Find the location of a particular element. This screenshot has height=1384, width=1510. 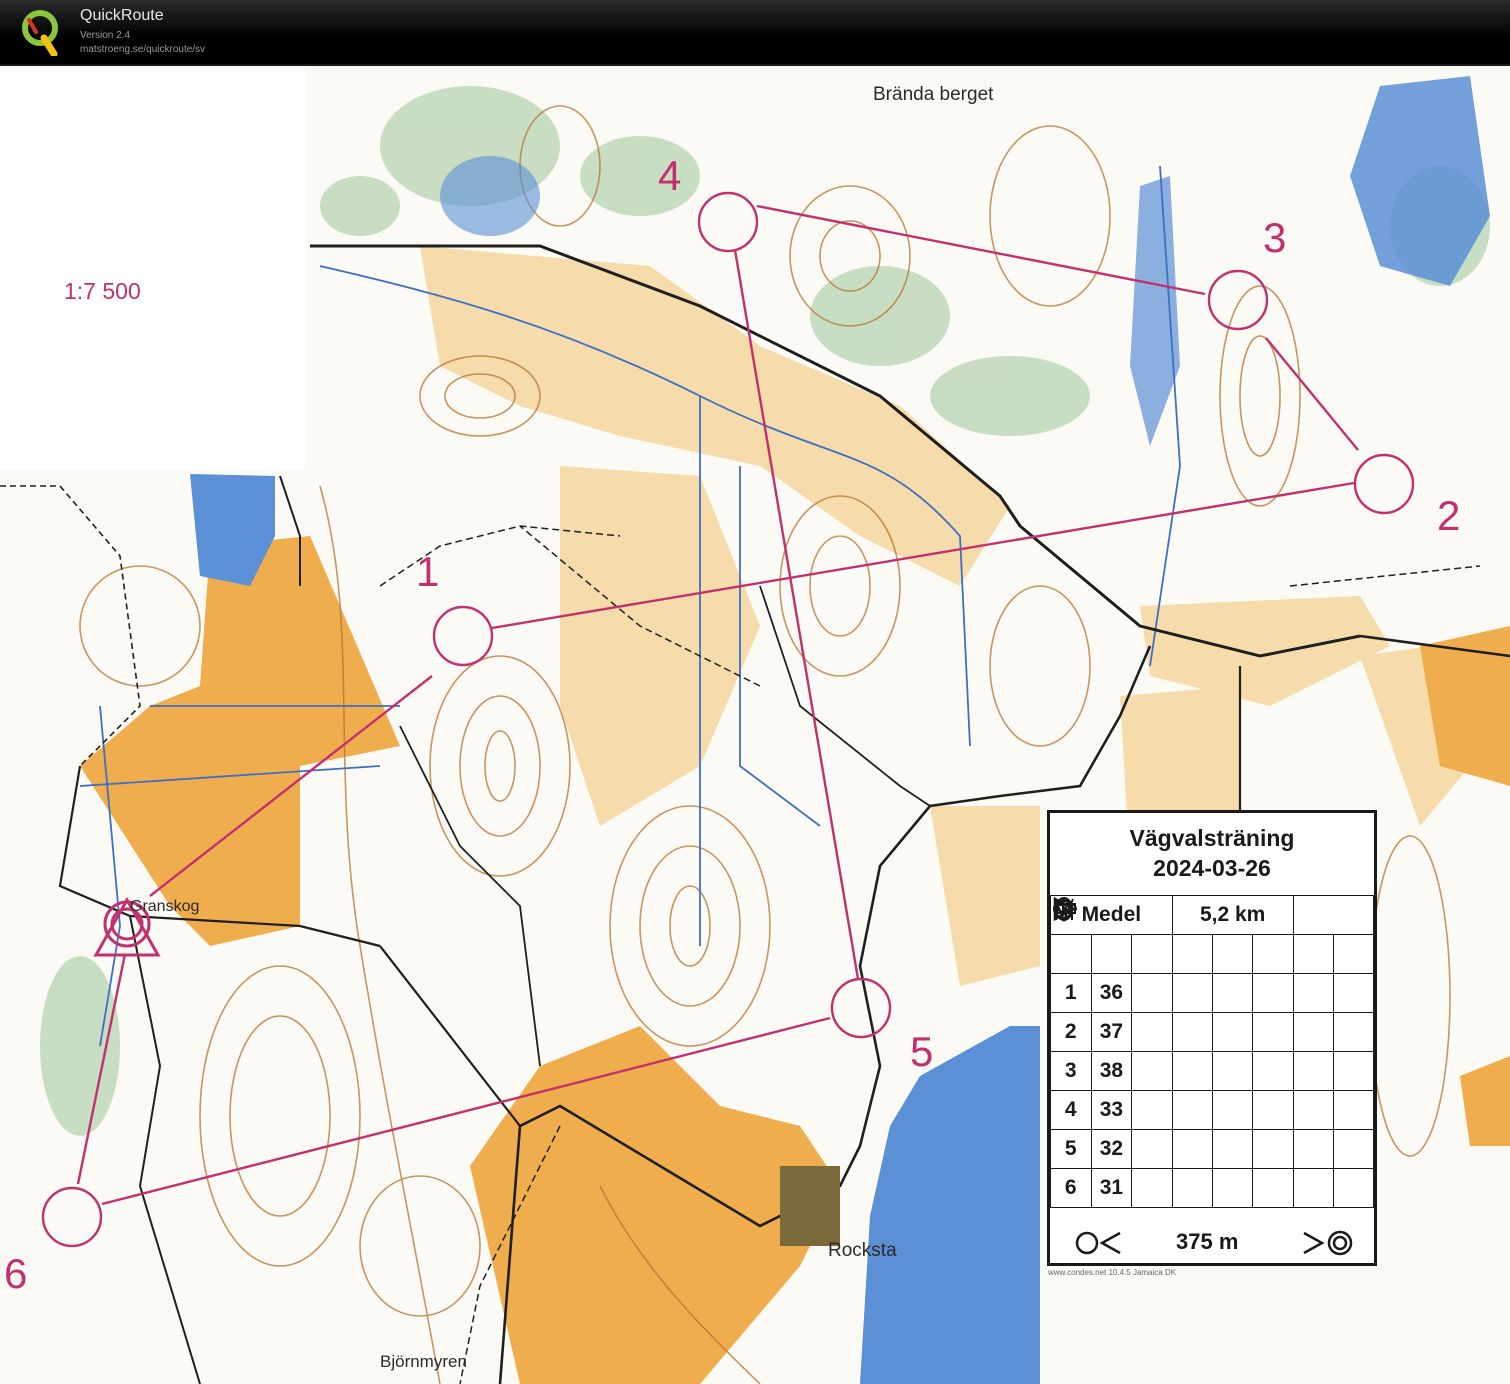

row-number: 4 is located at coordinates (1071, 1110).